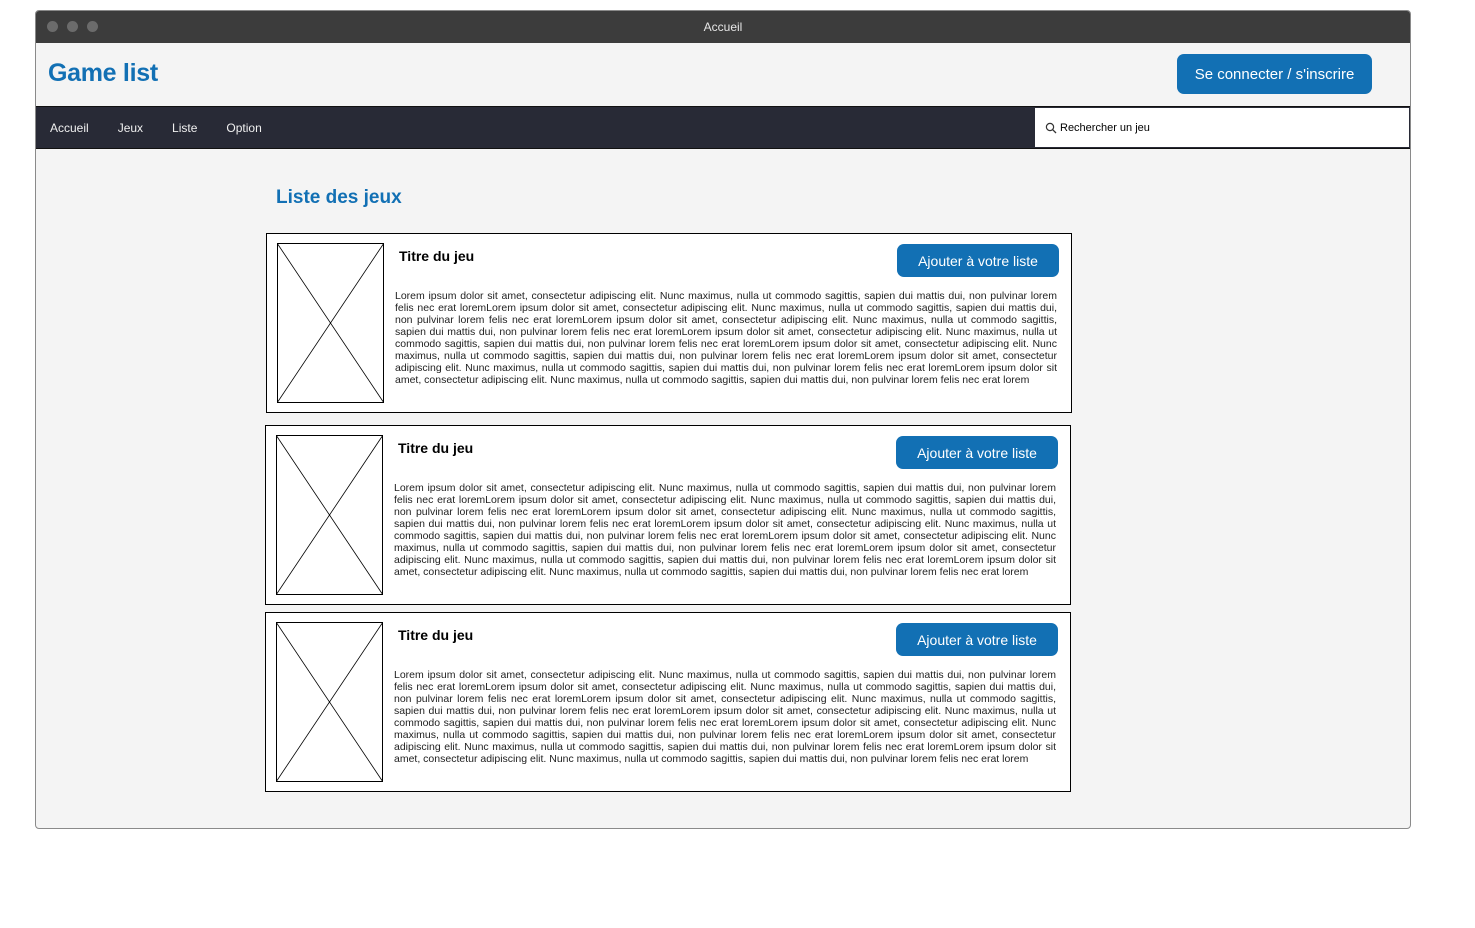 The image size is (1475, 928). I want to click on search-box, so click(1222, 127).